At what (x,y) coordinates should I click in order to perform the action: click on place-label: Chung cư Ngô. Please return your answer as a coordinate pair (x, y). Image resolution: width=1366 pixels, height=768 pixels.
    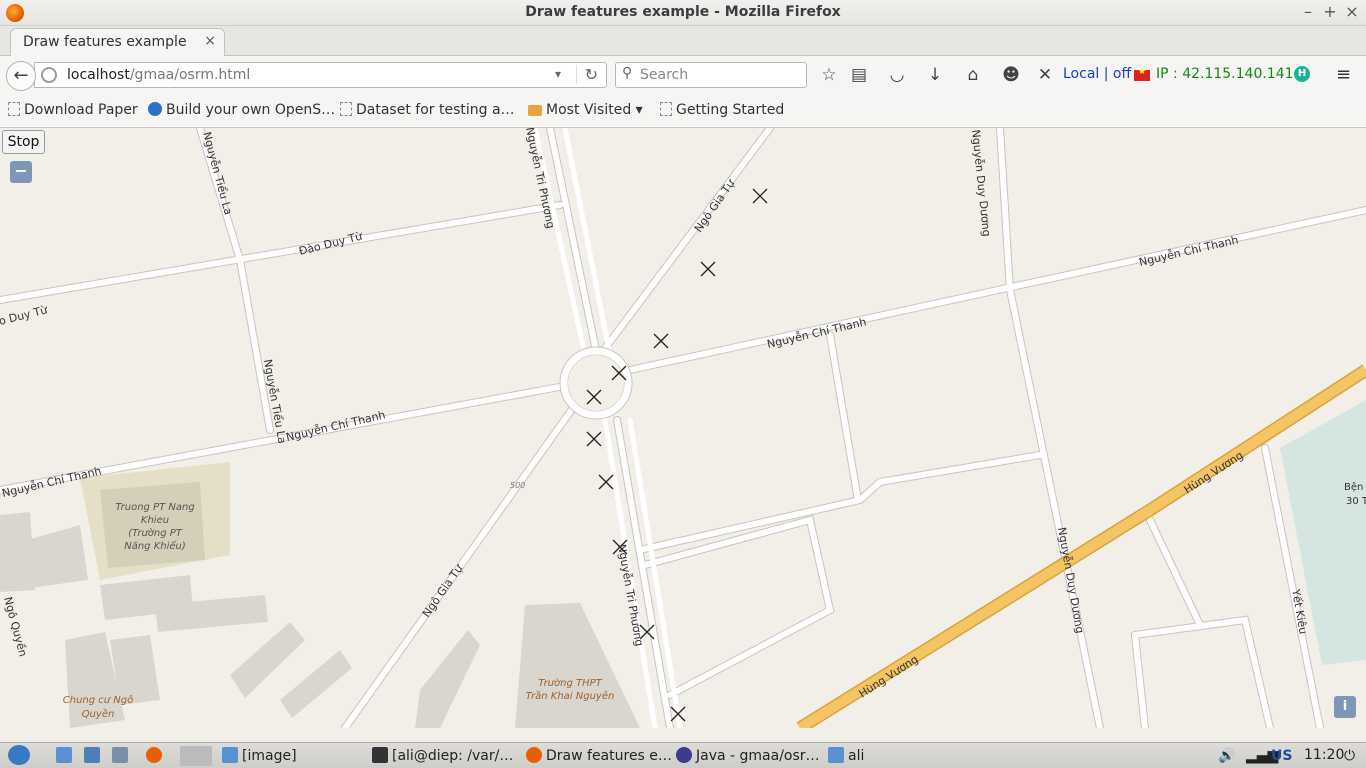
    Looking at the image, I should click on (98, 700).